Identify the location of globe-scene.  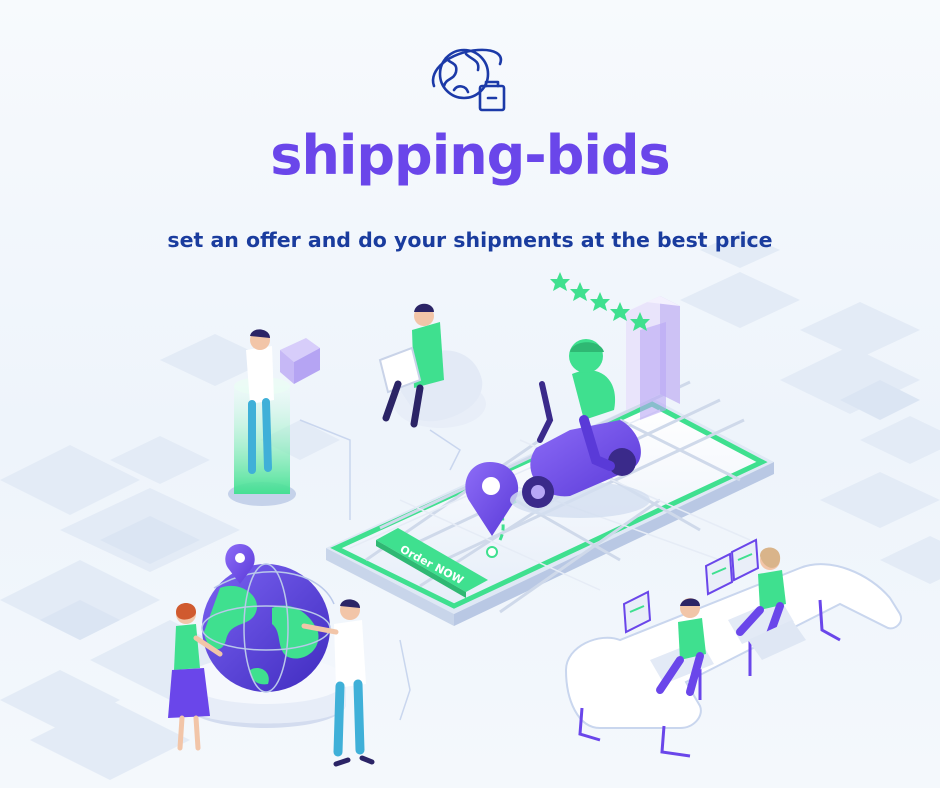
(271, 655).